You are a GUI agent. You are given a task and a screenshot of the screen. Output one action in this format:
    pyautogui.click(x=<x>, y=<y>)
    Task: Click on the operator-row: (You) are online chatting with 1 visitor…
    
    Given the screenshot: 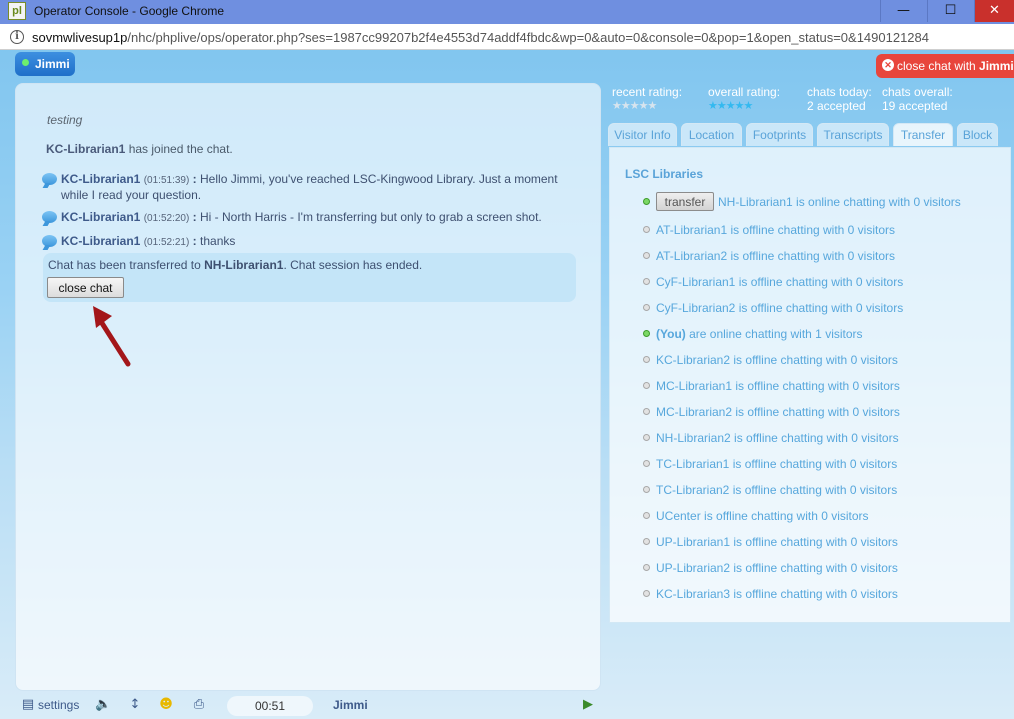 What is the action you would take?
    pyautogui.click(x=823, y=334)
    